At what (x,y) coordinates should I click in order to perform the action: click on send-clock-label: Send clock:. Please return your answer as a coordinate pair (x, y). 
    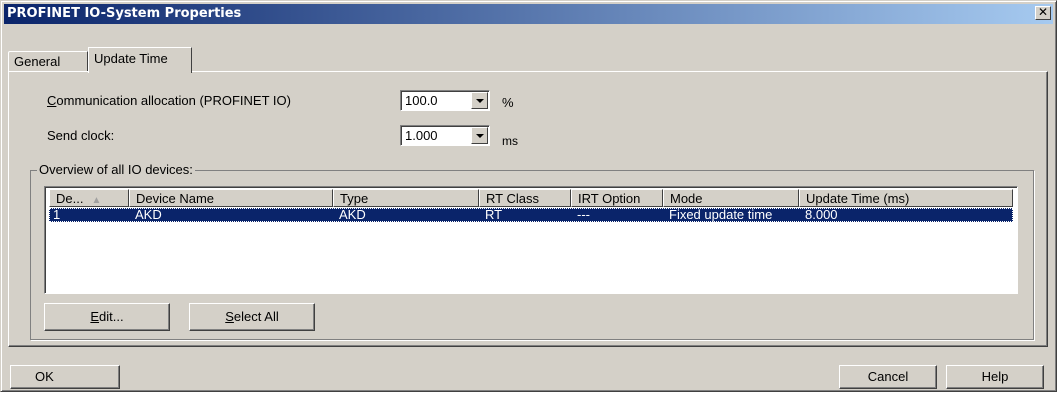
    Looking at the image, I should click on (81, 135).